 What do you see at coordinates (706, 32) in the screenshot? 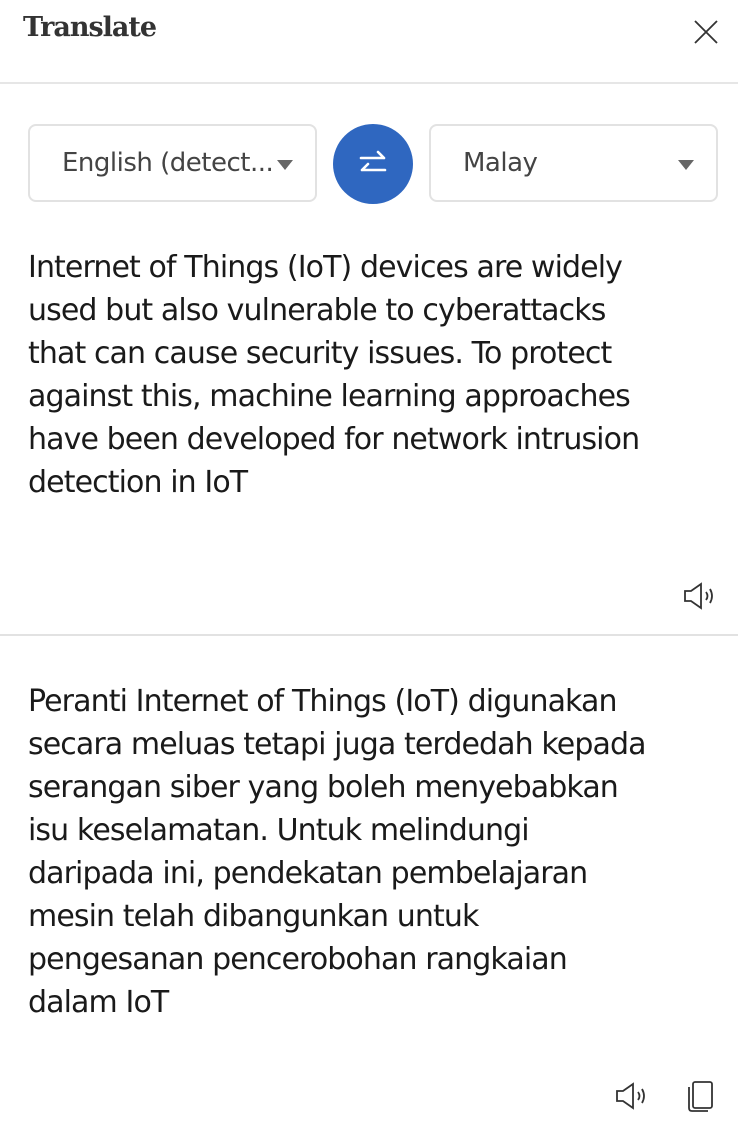
I see `close-icon` at bounding box center [706, 32].